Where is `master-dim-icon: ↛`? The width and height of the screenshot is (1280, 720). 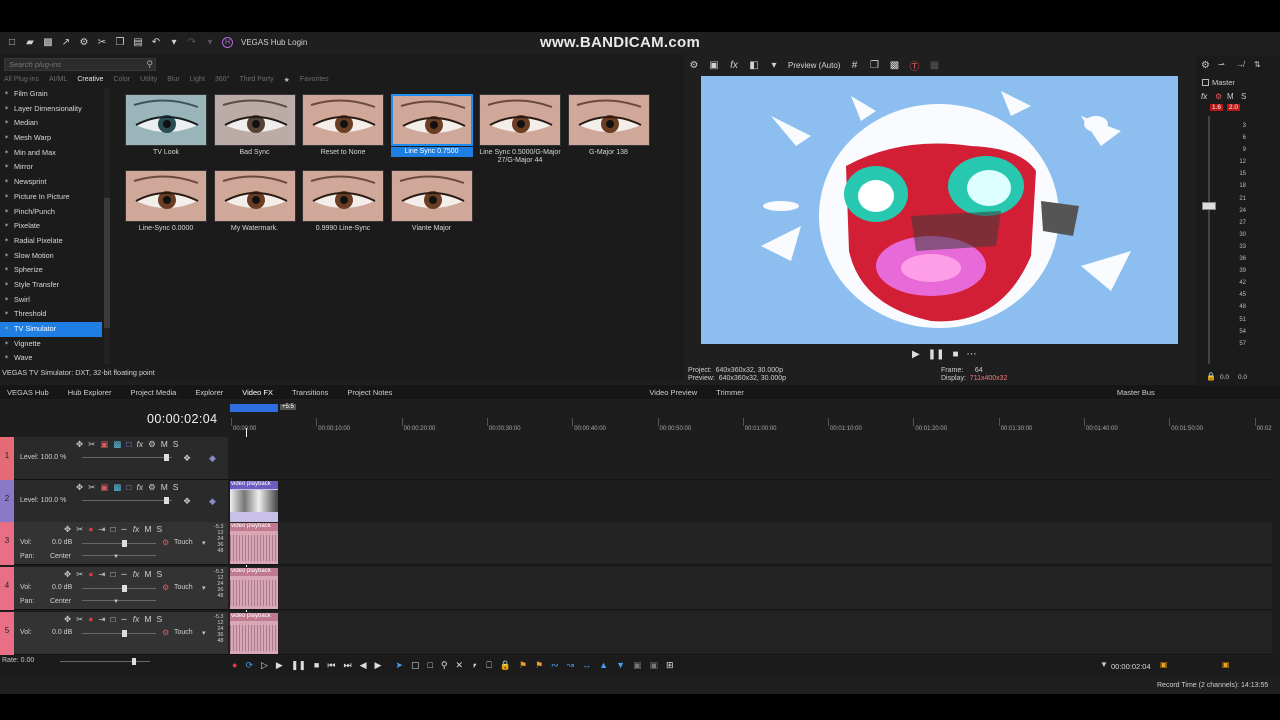
master-dim-icon: ↛ is located at coordinates (1240, 64).